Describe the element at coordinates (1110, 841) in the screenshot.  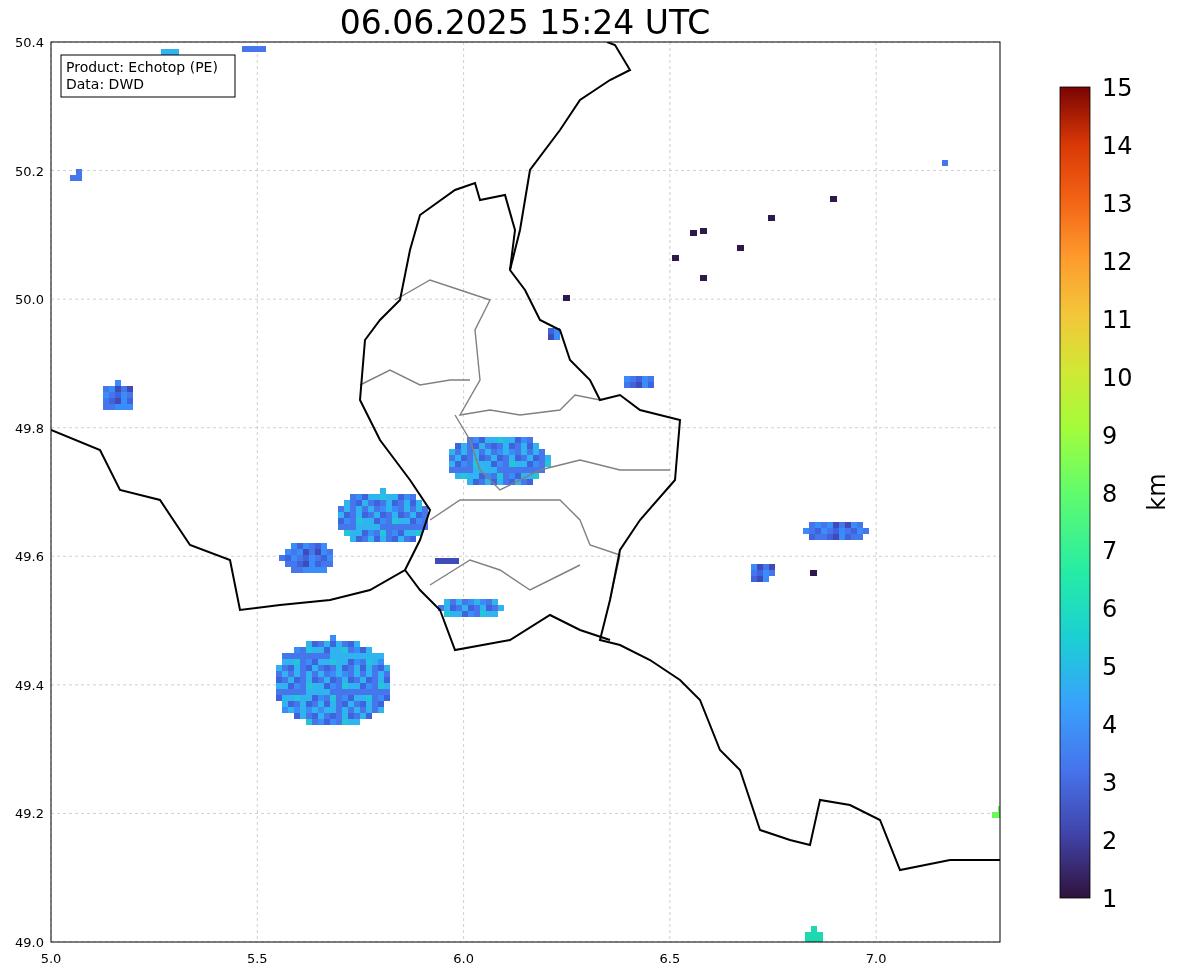
I see `colorbar-tick-label: 2` at that location.